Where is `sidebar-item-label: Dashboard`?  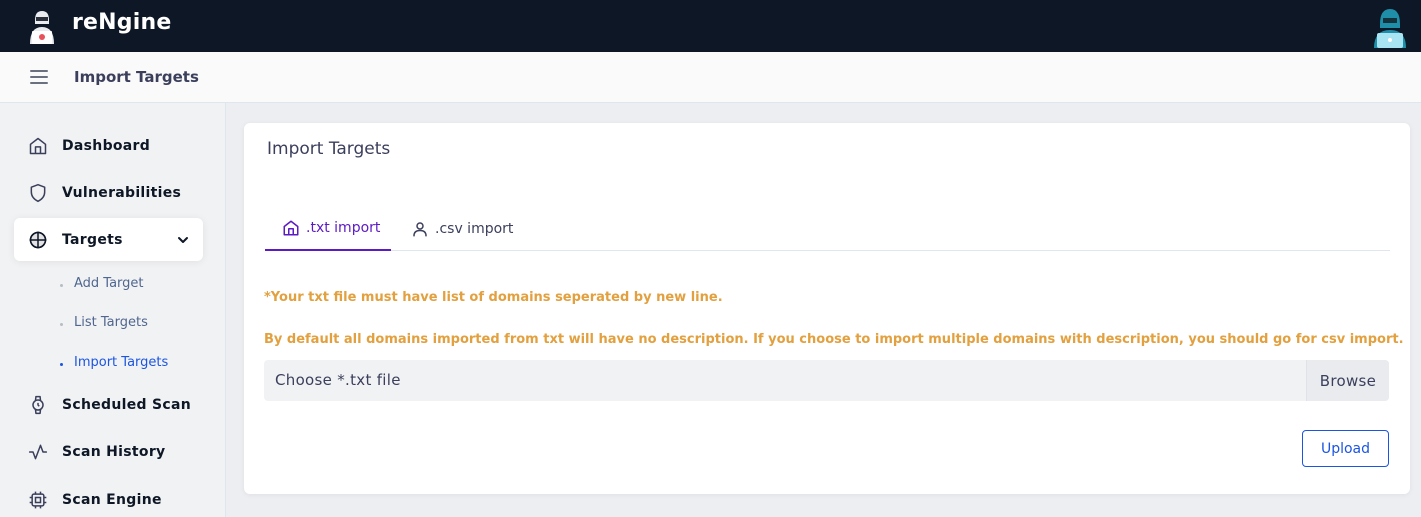 sidebar-item-label: Dashboard is located at coordinates (106, 145).